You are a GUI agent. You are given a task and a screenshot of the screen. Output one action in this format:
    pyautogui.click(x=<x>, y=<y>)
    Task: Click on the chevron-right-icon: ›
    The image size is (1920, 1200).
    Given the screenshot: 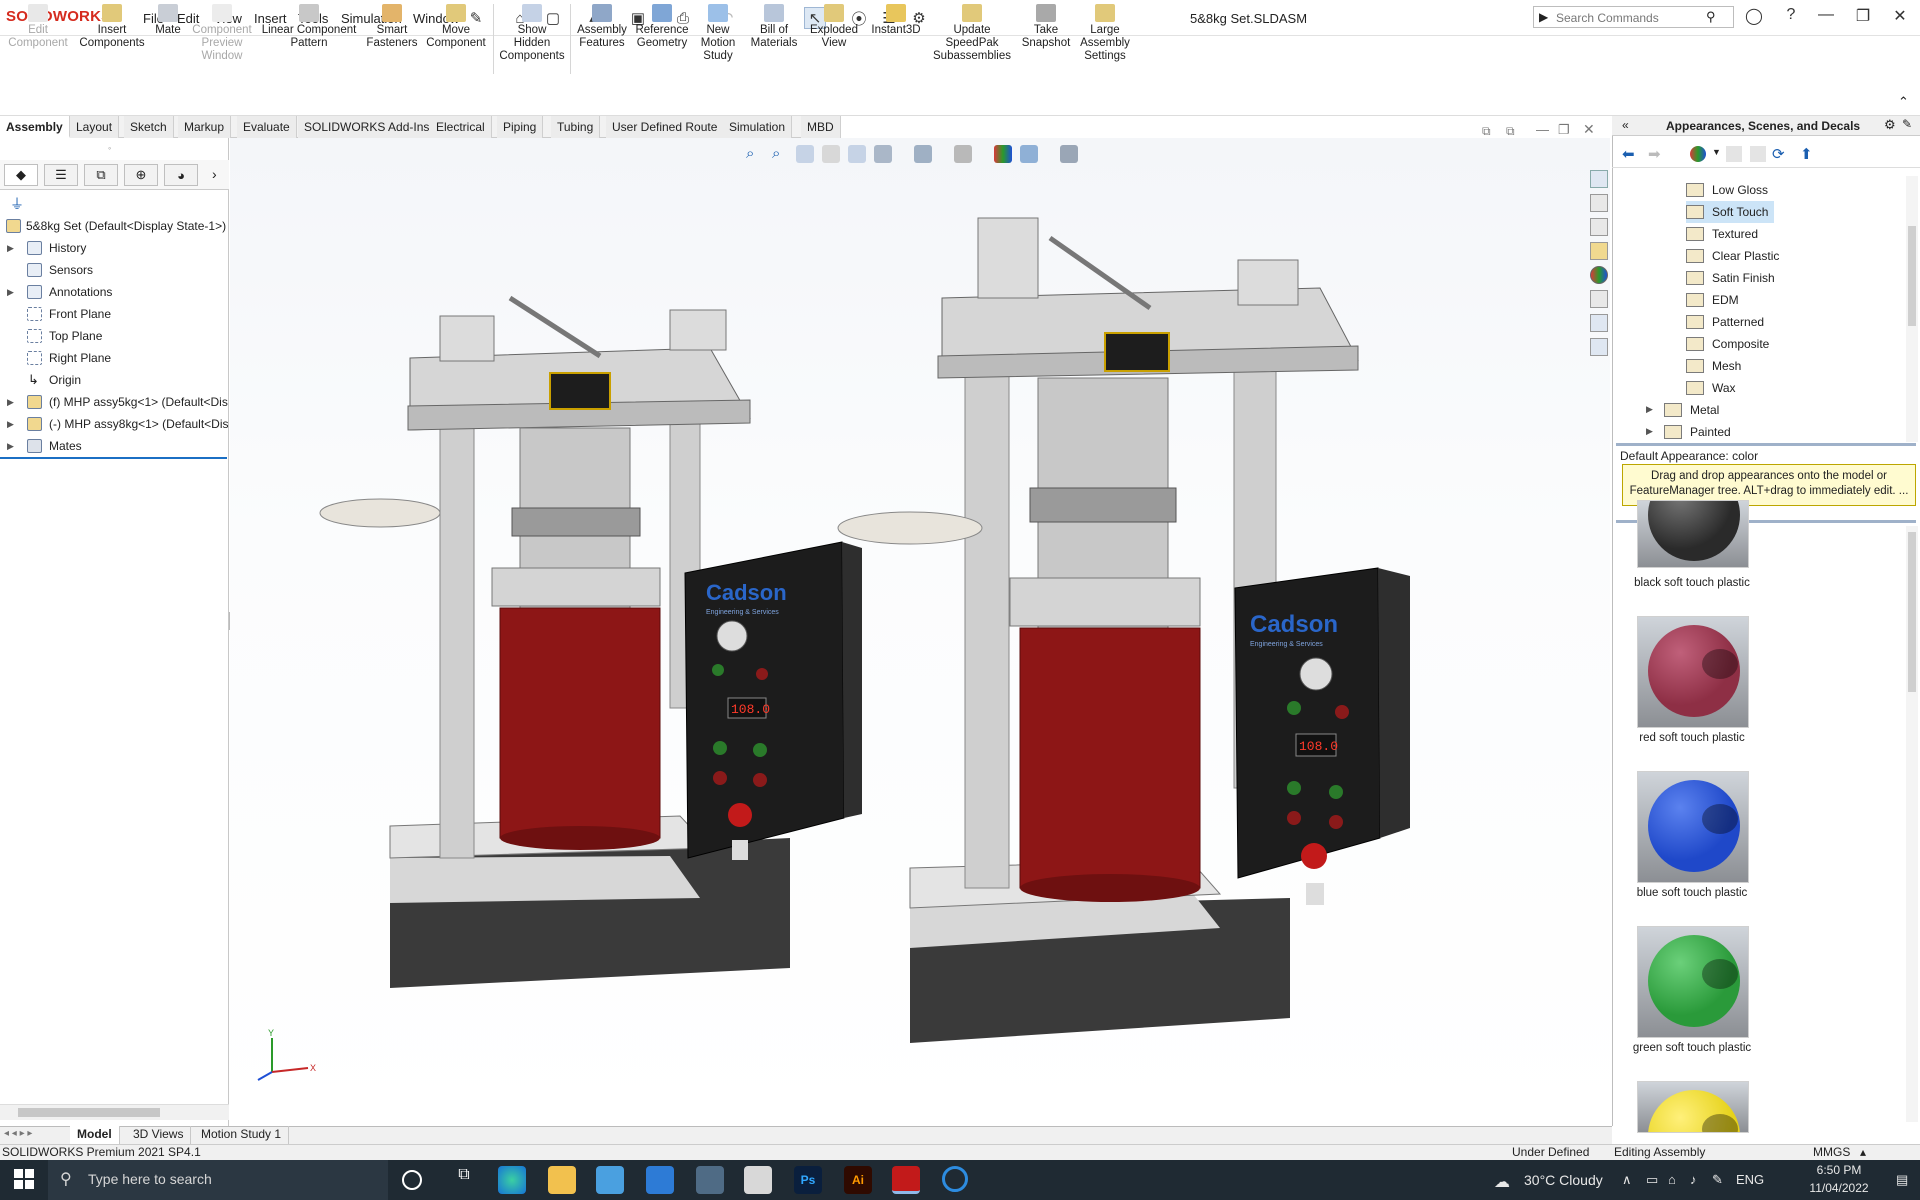 What is the action you would take?
    pyautogui.click(x=214, y=174)
    